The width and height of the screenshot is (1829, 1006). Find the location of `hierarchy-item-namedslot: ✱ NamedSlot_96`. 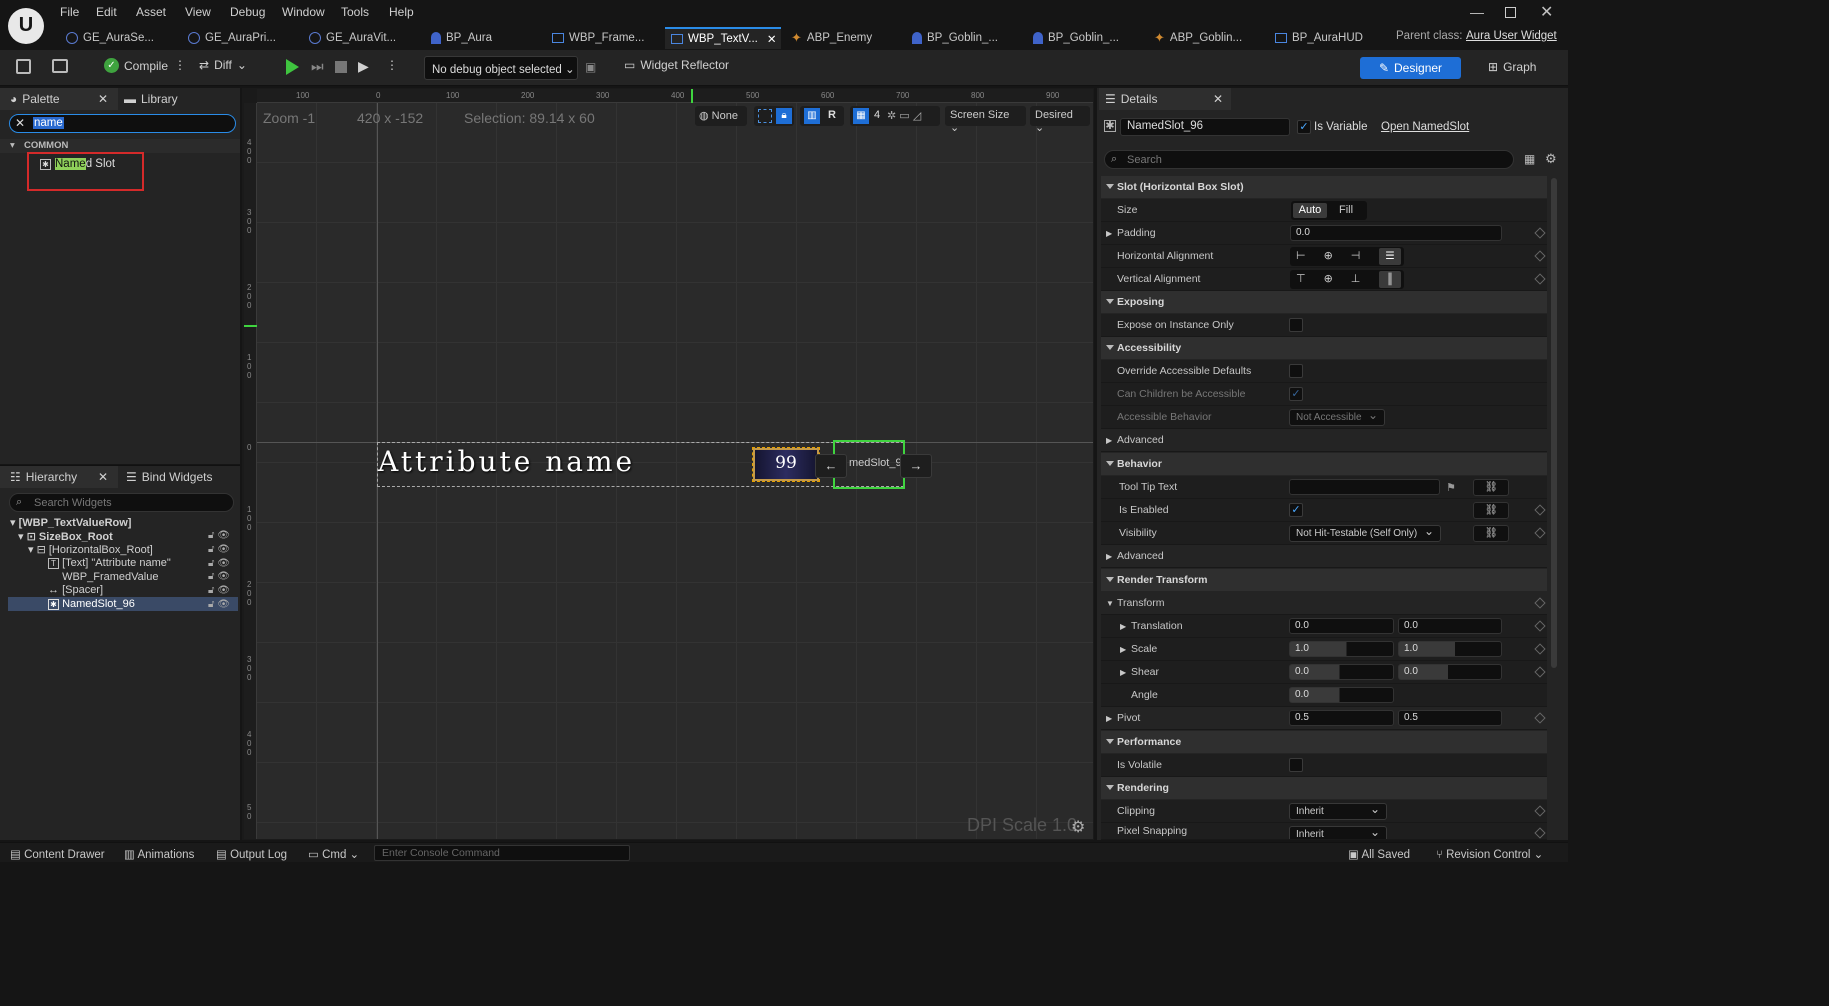

hierarchy-item-namedslot: ✱ NamedSlot_96 is located at coordinates (91, 604).